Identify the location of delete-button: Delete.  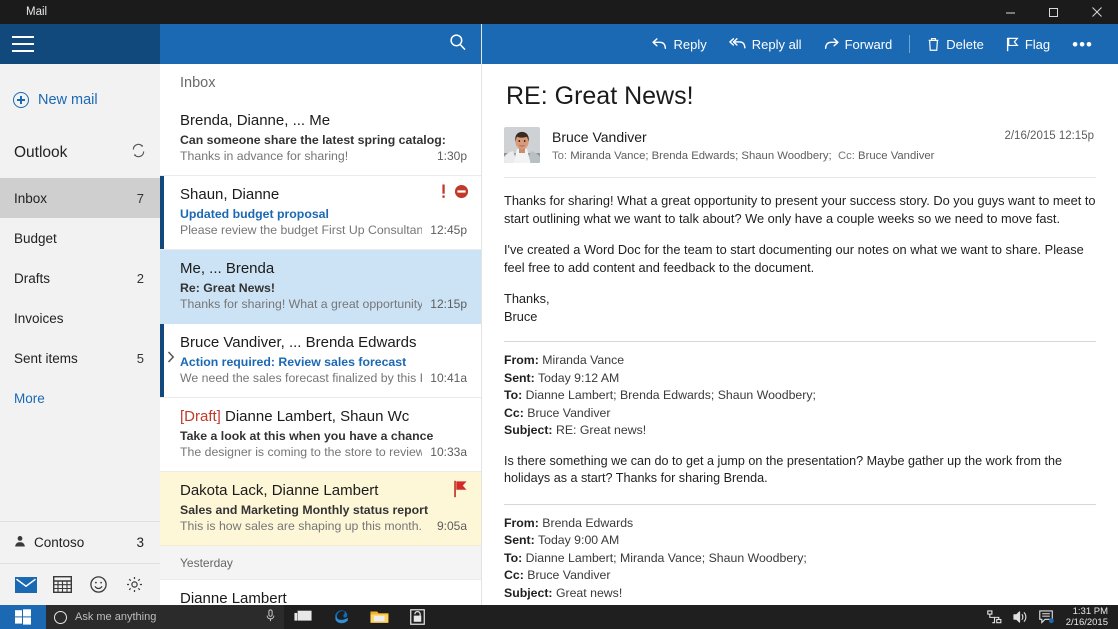
(955, 44).